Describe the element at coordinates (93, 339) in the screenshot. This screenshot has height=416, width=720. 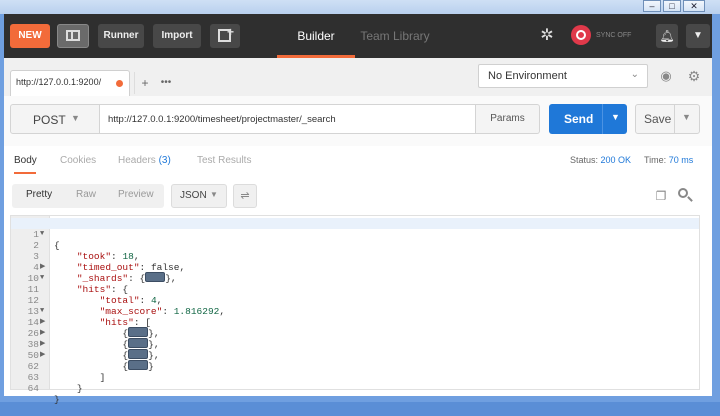
I see `code-line: 26 ▶ {},` at that location.